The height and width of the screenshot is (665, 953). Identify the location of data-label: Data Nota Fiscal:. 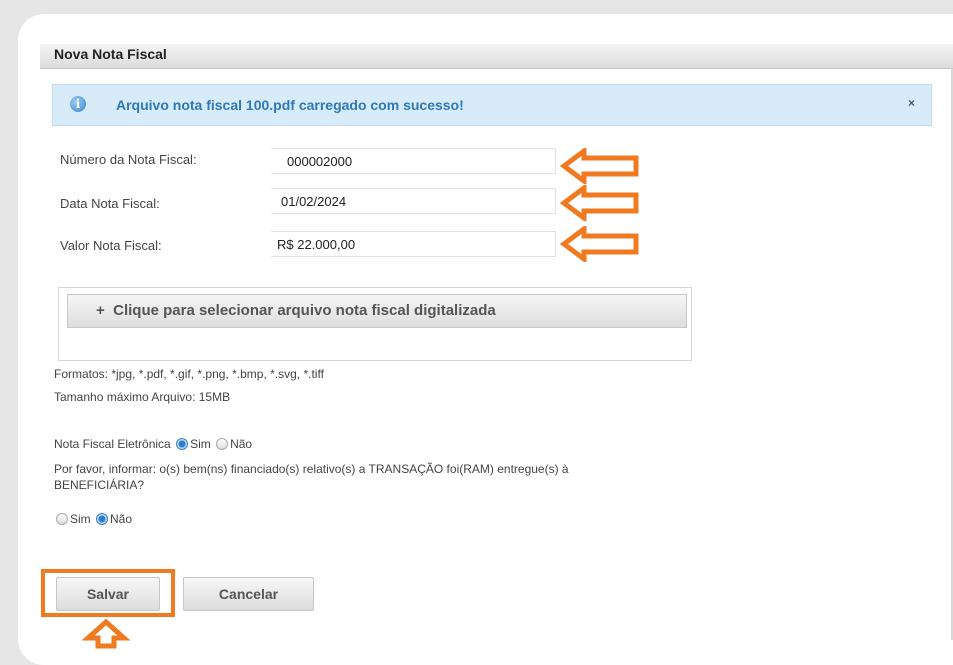
(110, 203).